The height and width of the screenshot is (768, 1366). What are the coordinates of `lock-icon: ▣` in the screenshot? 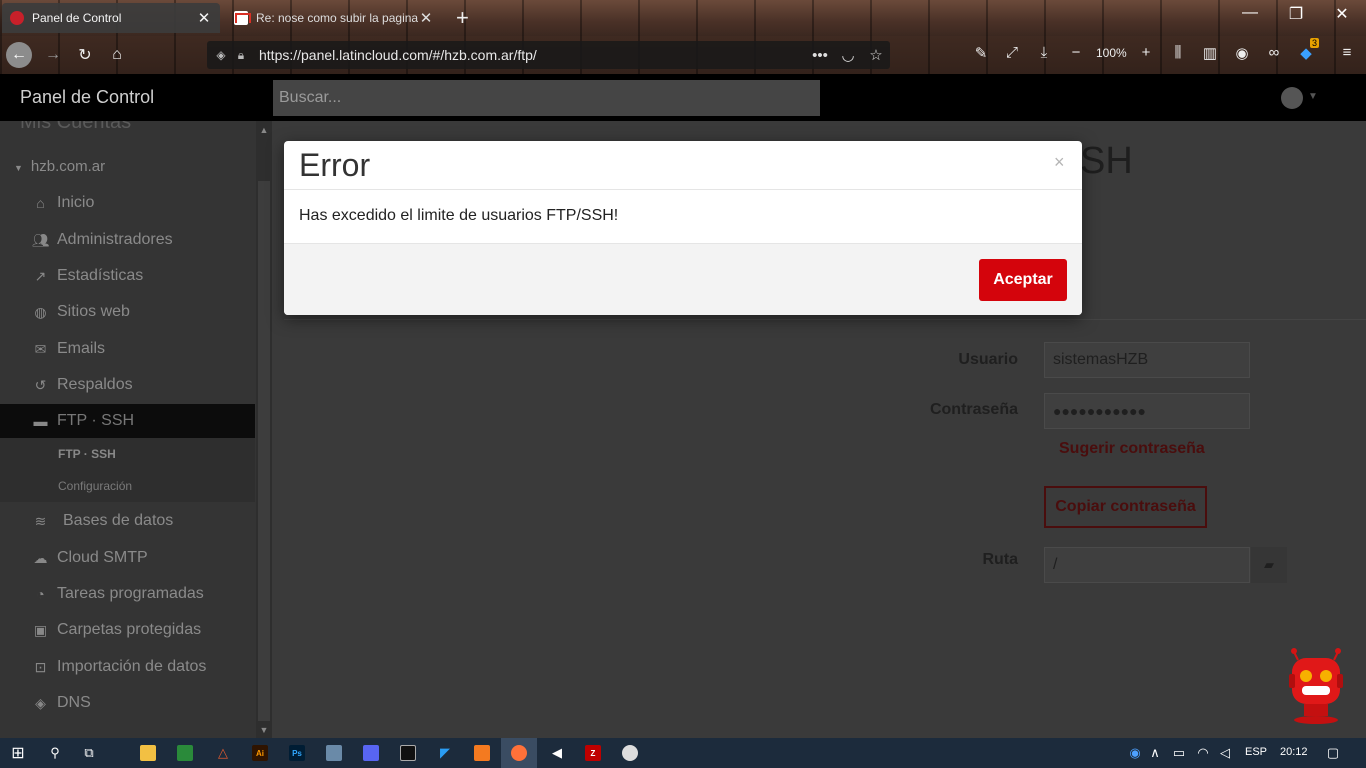 It's located at (40, 629).